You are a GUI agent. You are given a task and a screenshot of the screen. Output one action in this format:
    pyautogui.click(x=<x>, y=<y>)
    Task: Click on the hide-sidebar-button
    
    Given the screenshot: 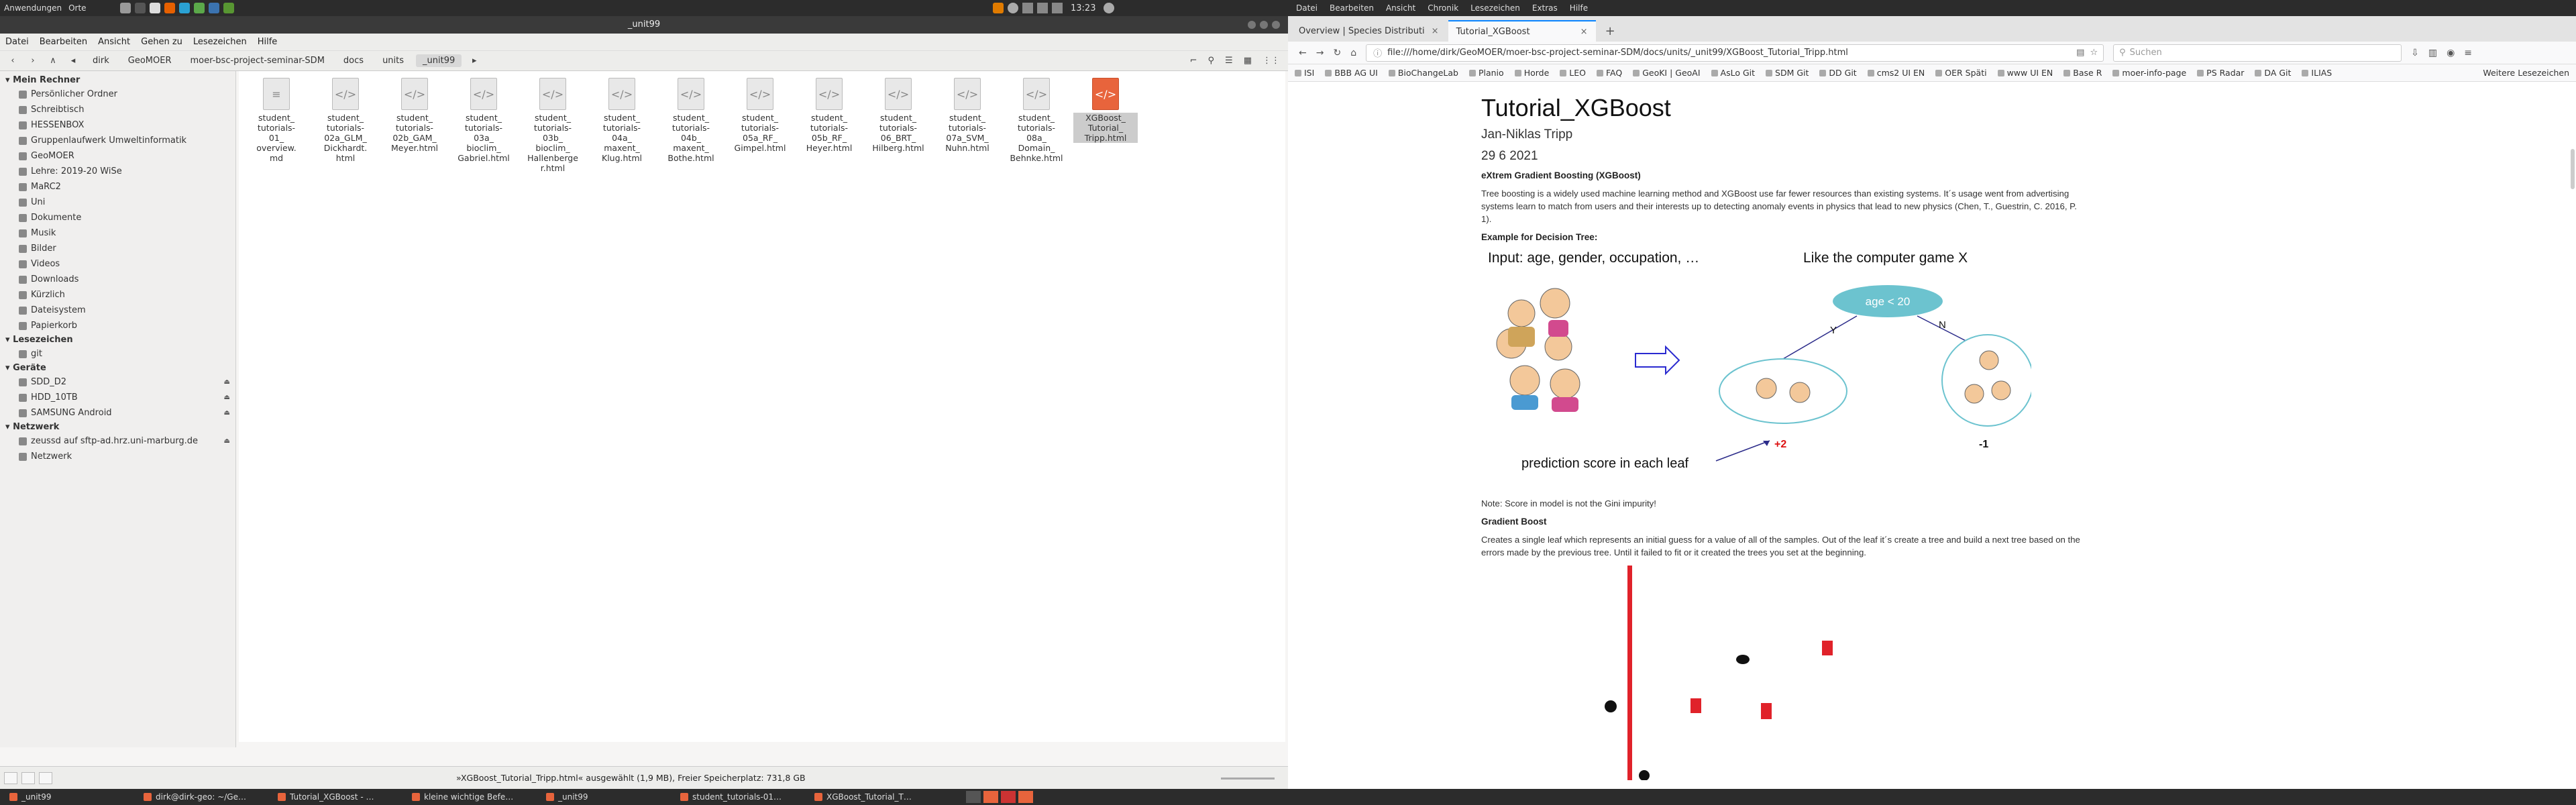 What is the action you would take?
    pyautogui.click(x=45, y=777)
    